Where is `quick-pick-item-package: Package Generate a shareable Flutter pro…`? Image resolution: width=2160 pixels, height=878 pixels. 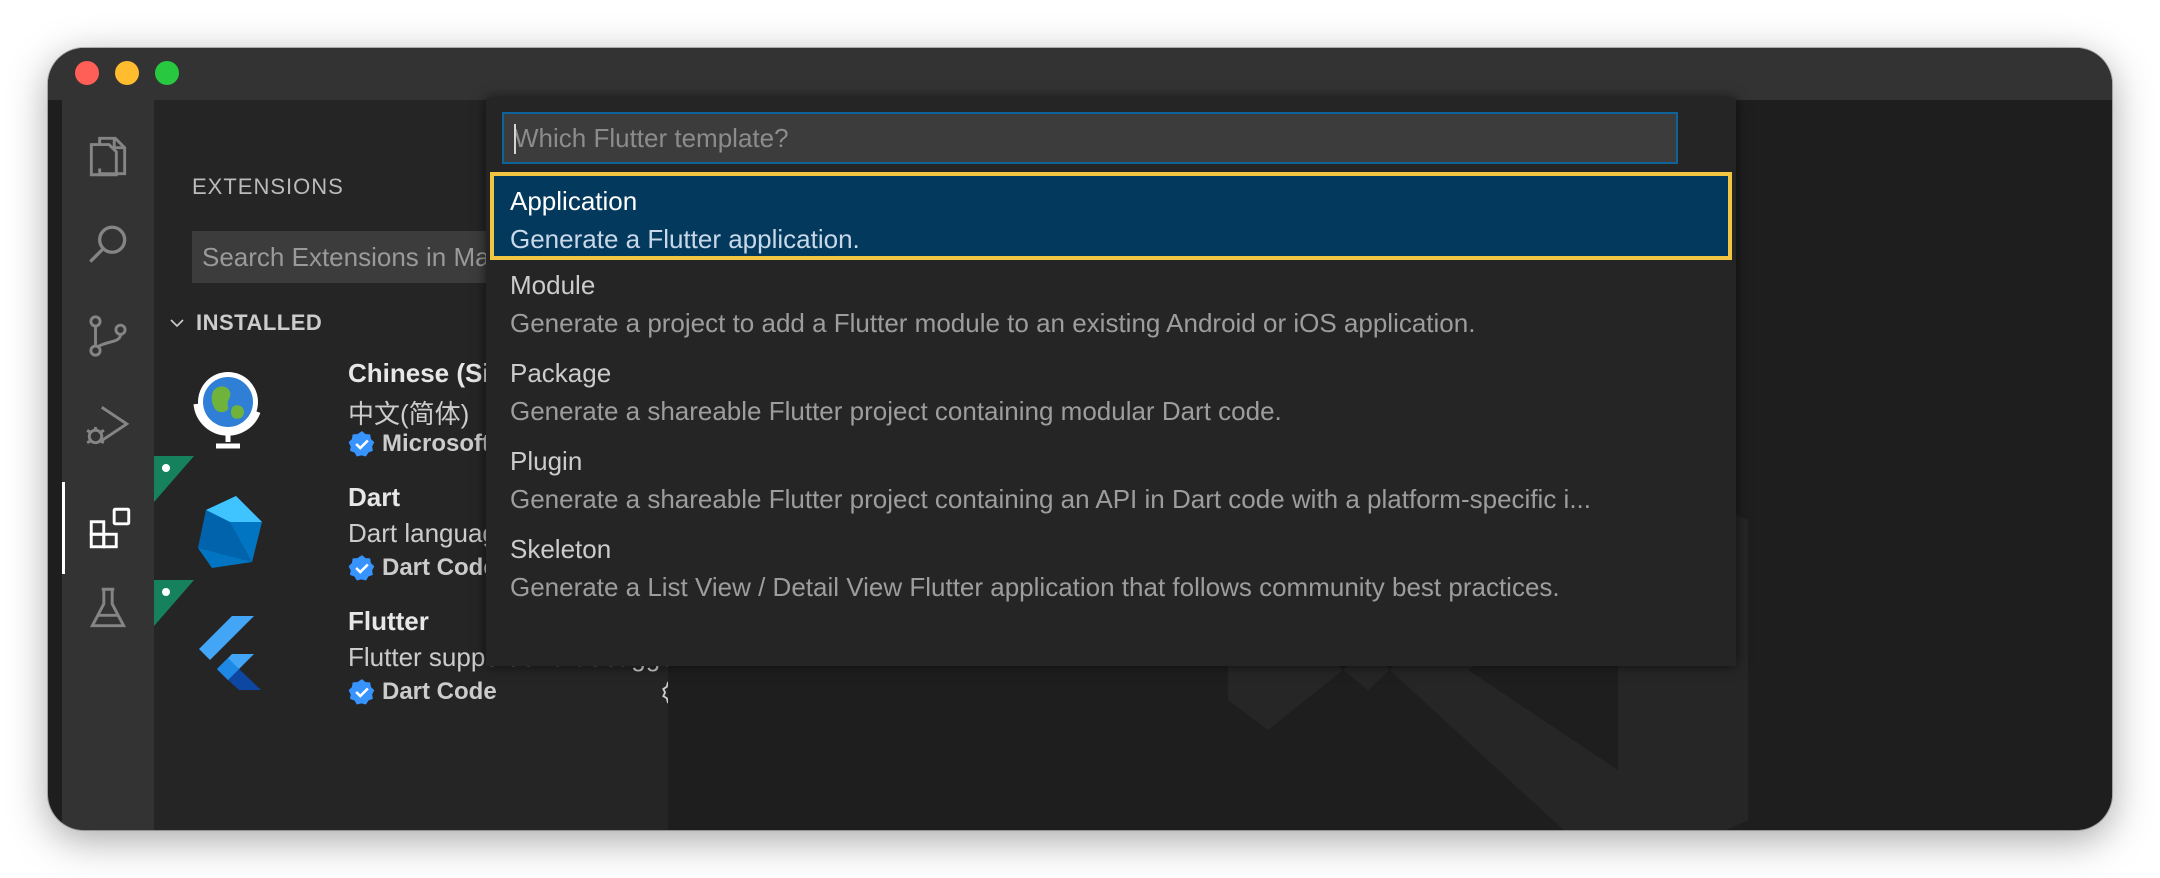
quick-pick-item-package: Package Generate a shareable Flutter pro… is located at coordinates (1111, 392).